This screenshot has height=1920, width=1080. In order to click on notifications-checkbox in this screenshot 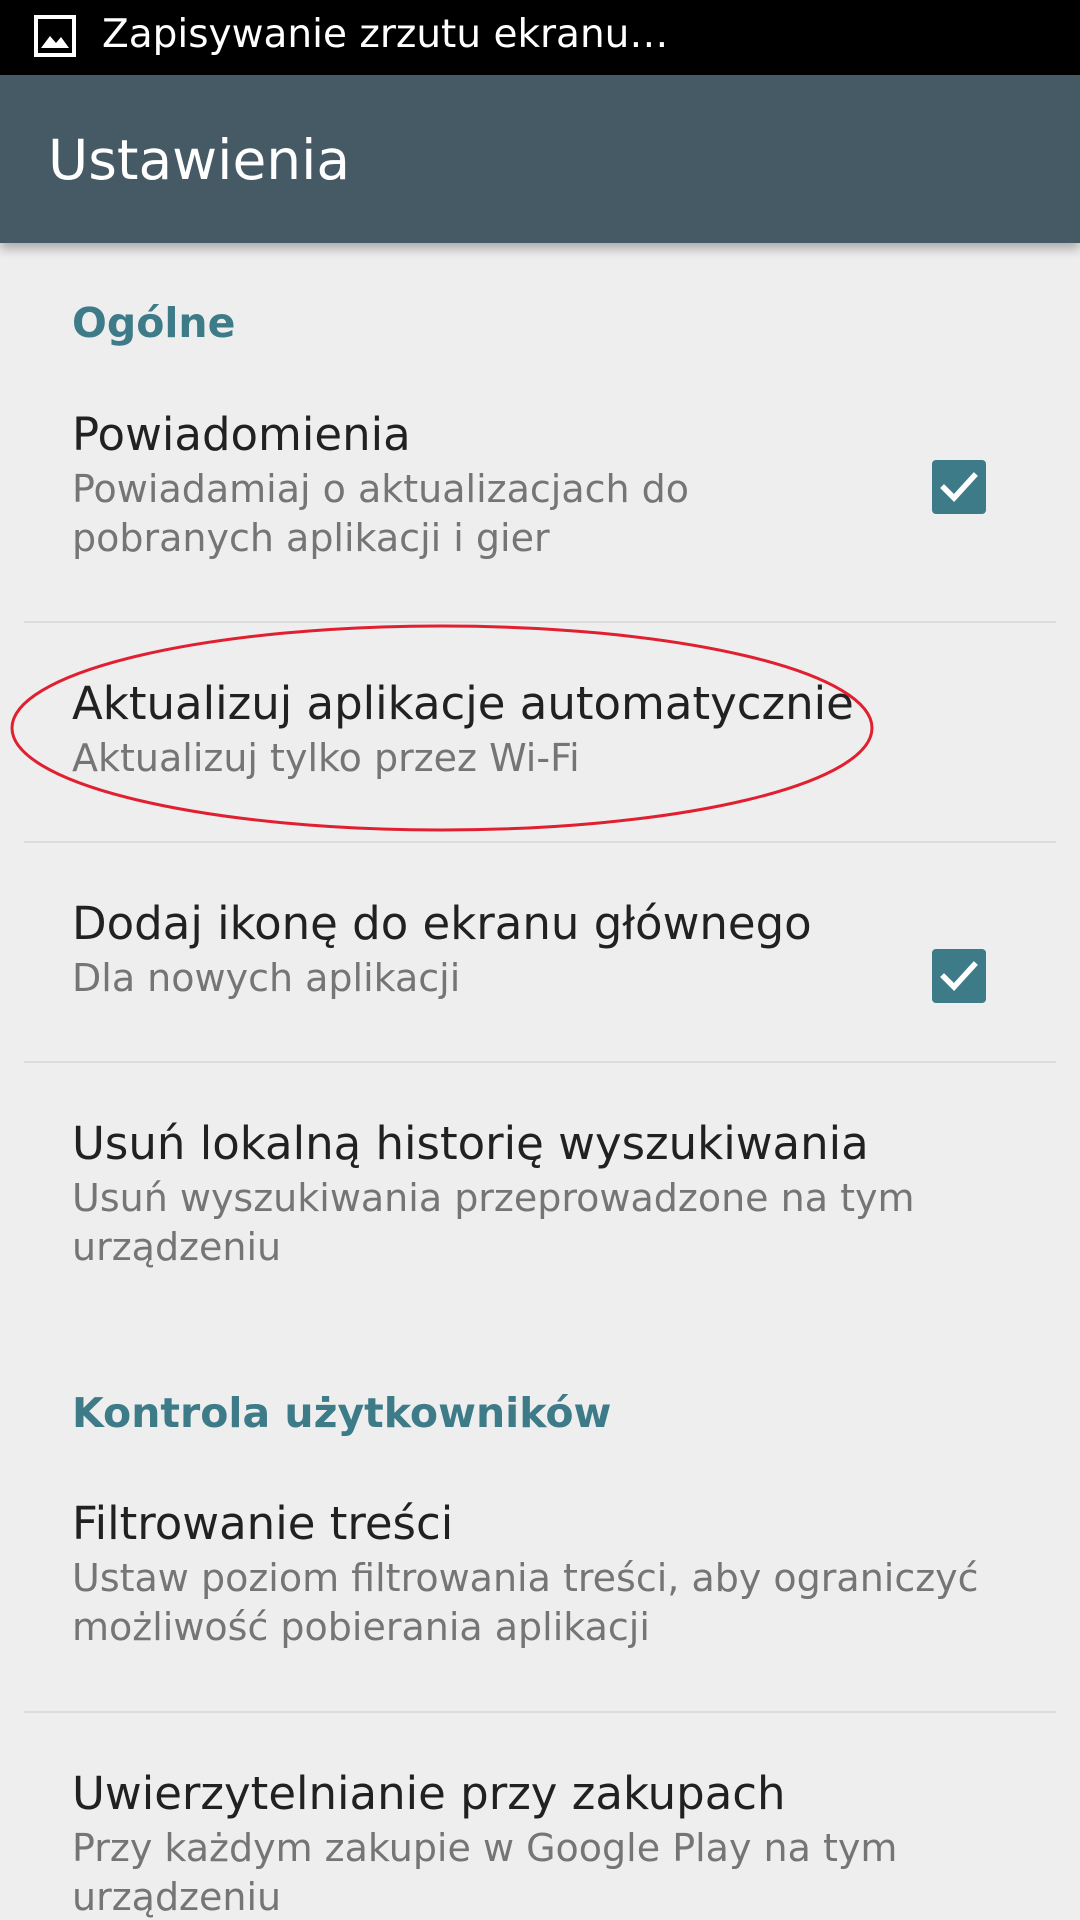, I will do `click(959, 487)`.